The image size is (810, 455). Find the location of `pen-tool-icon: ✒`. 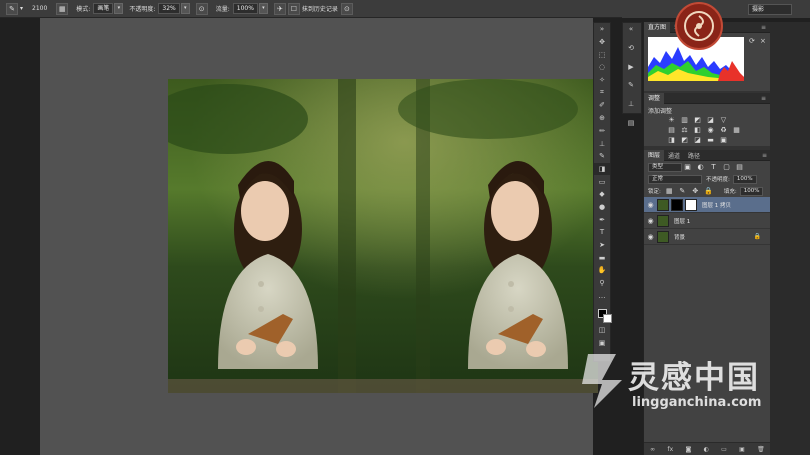

pen-tool-icon: ✒ is located at coordinates (602, 219).